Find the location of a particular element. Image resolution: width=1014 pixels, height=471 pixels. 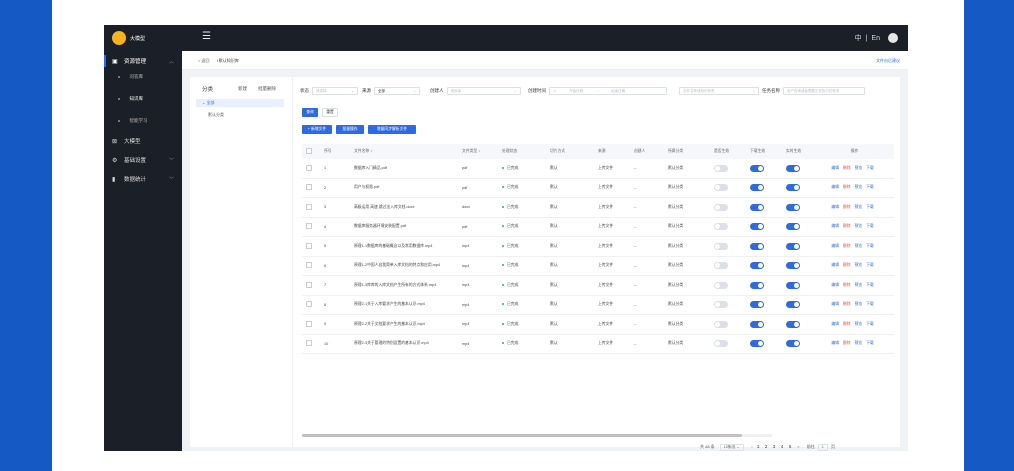

batch-delete-button: 批量删除 is located at coordinates (267, 89).